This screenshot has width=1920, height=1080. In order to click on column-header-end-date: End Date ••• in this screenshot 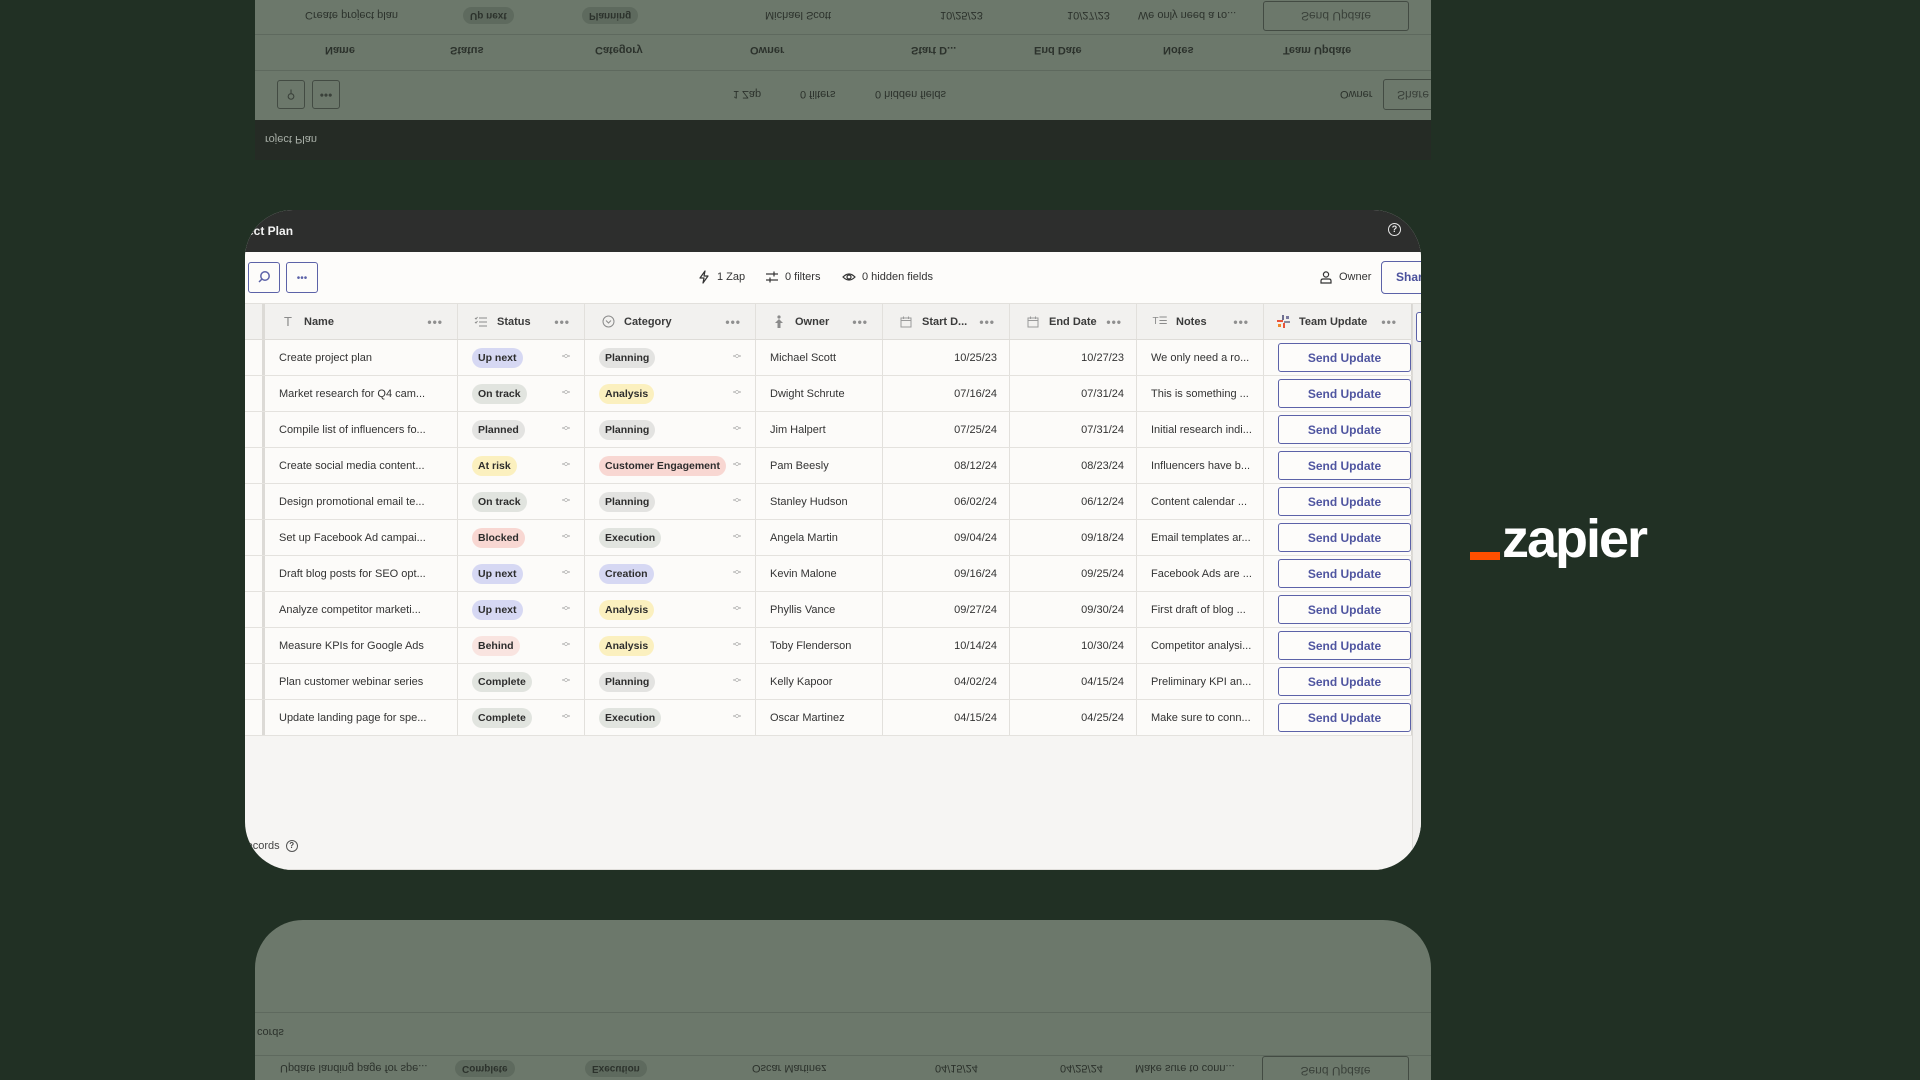, I will do `click(1073, 321)`.